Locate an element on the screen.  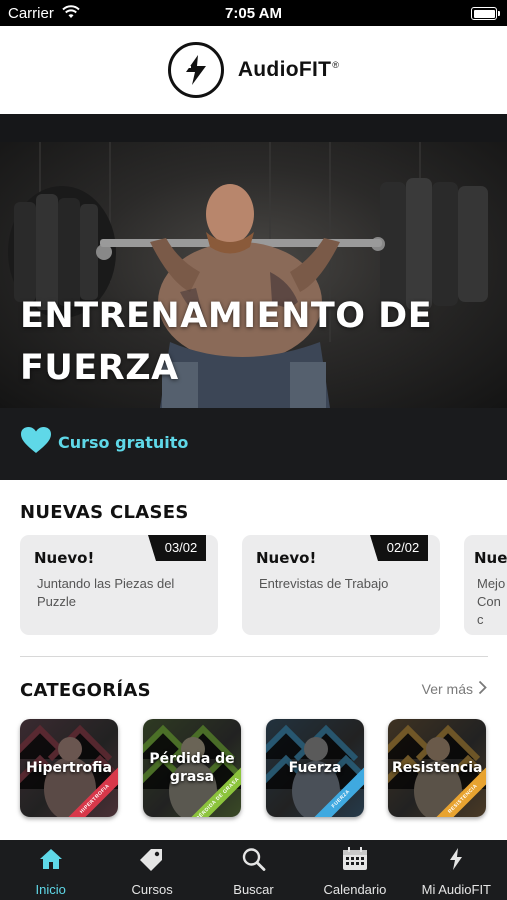
battery-icon is located at coordinates (485, 13).